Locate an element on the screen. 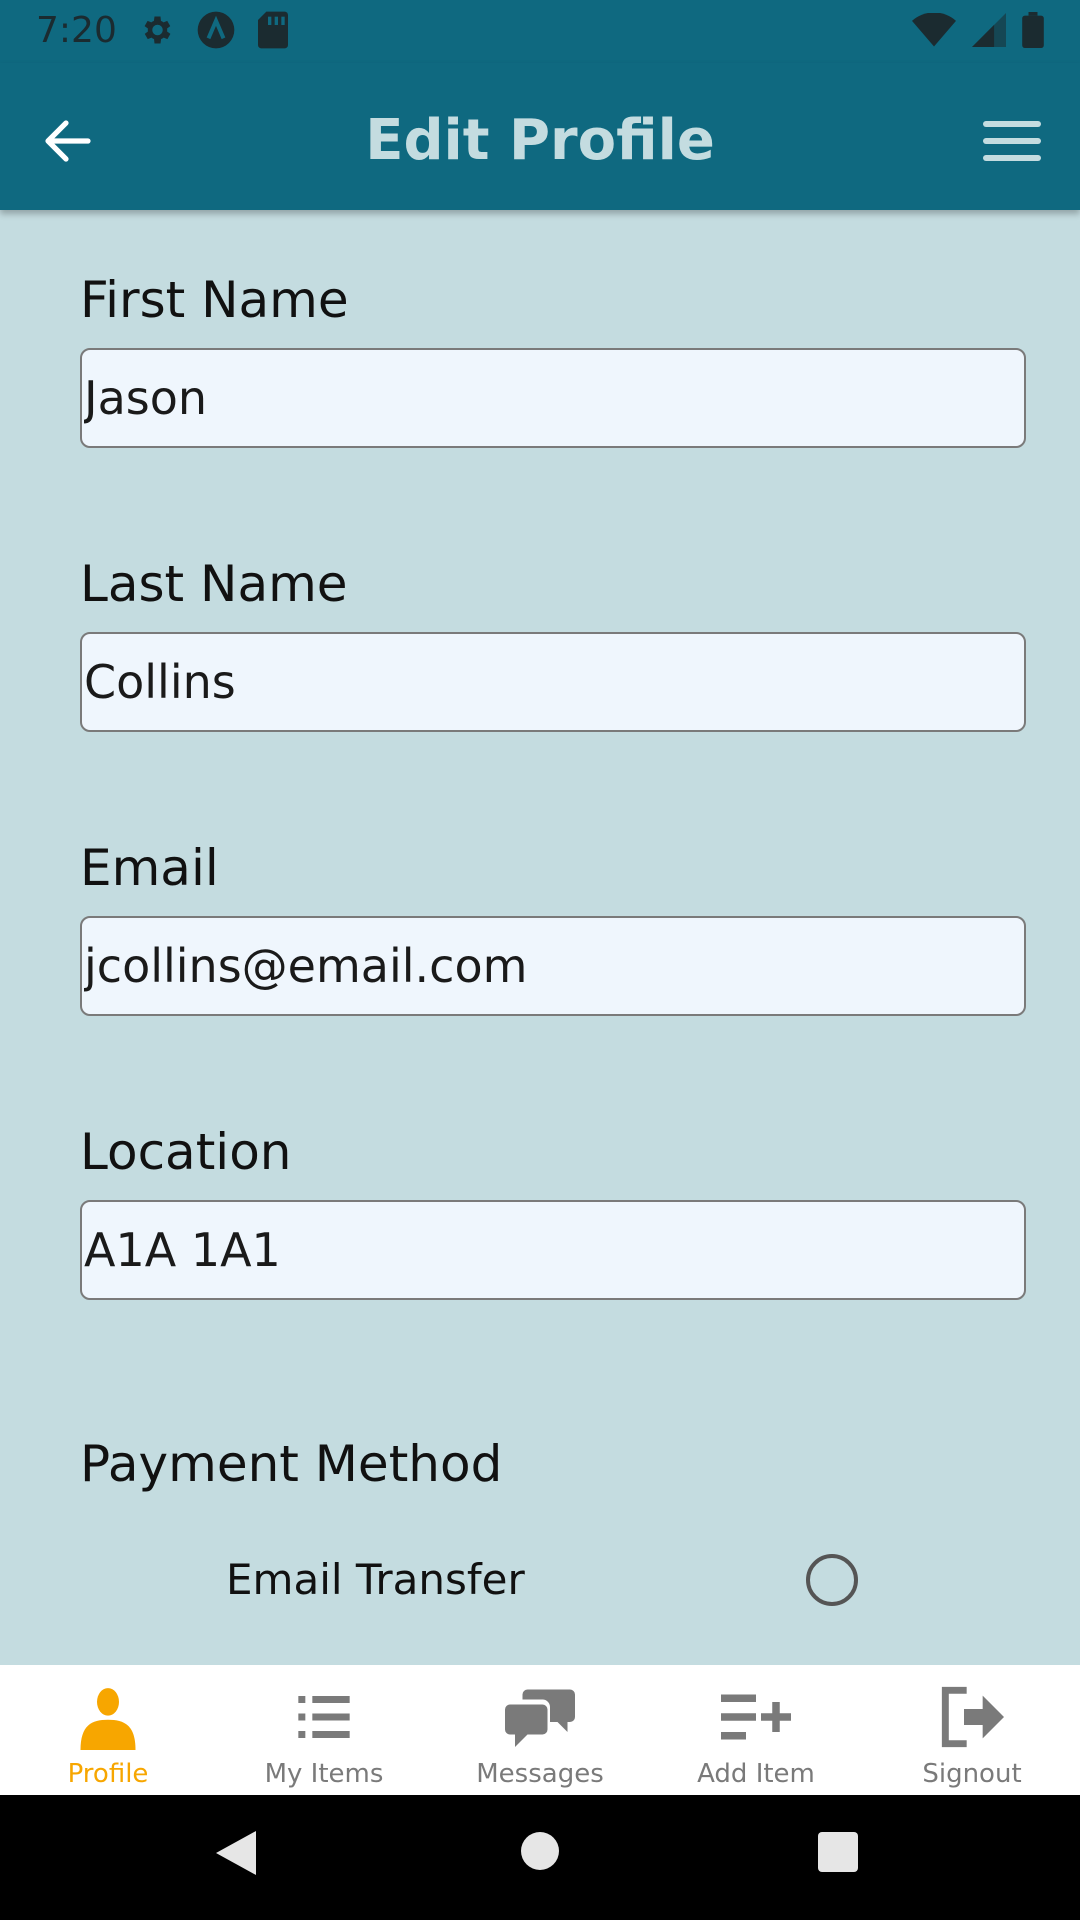  nav-signout: Signout is located at coordinates (972, 1730).